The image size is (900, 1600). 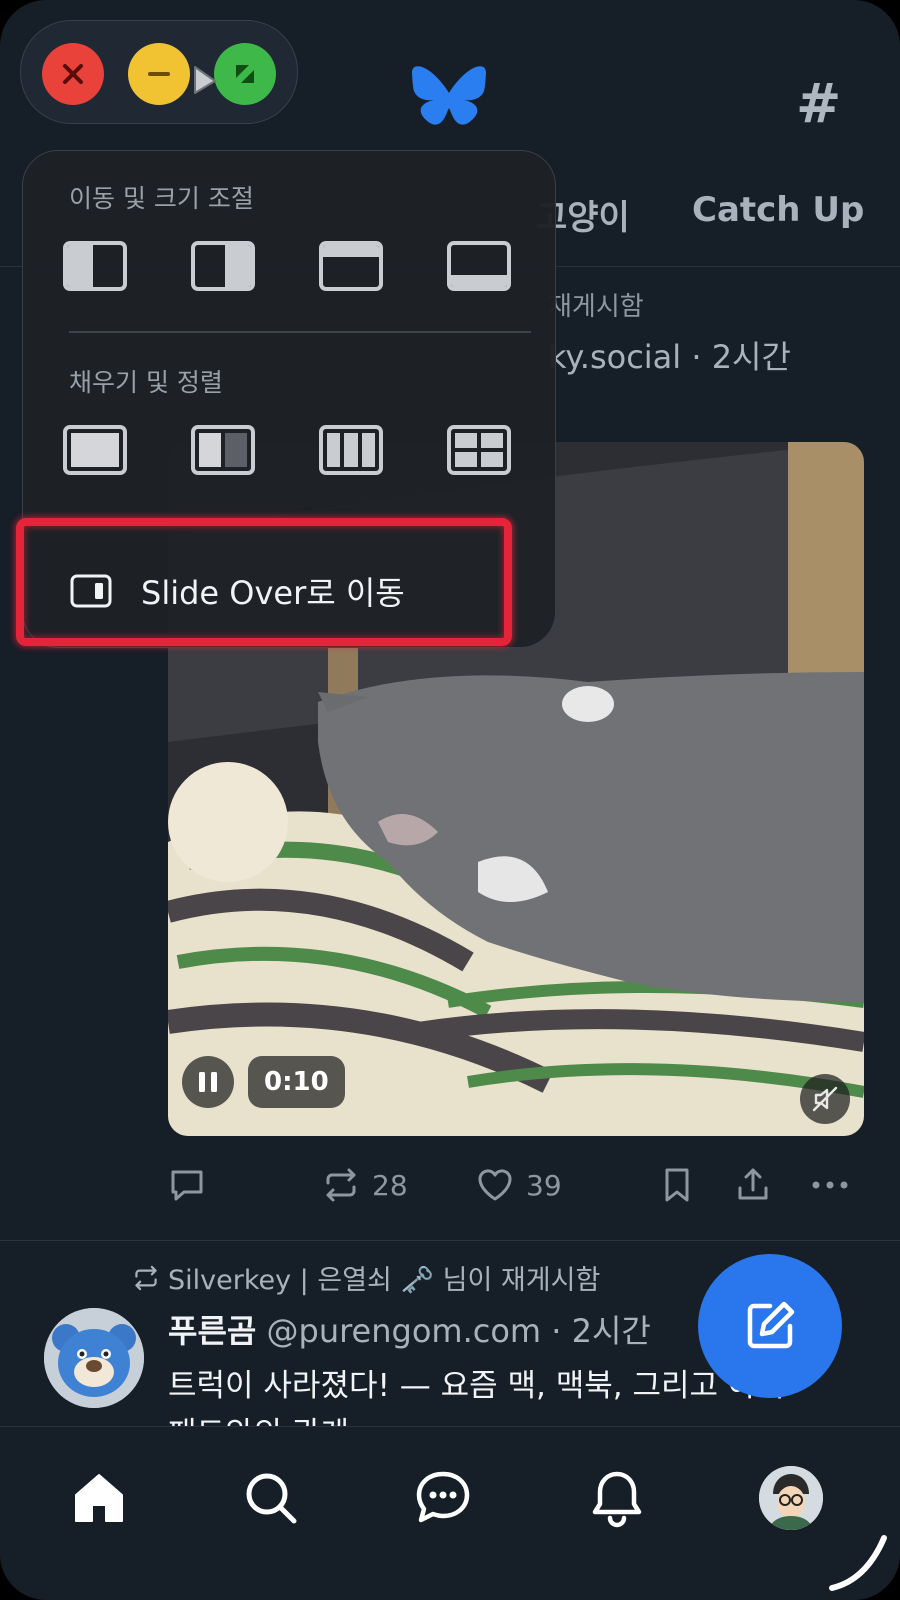 I want to click on nav-profile, so click(x=791, y=1498).